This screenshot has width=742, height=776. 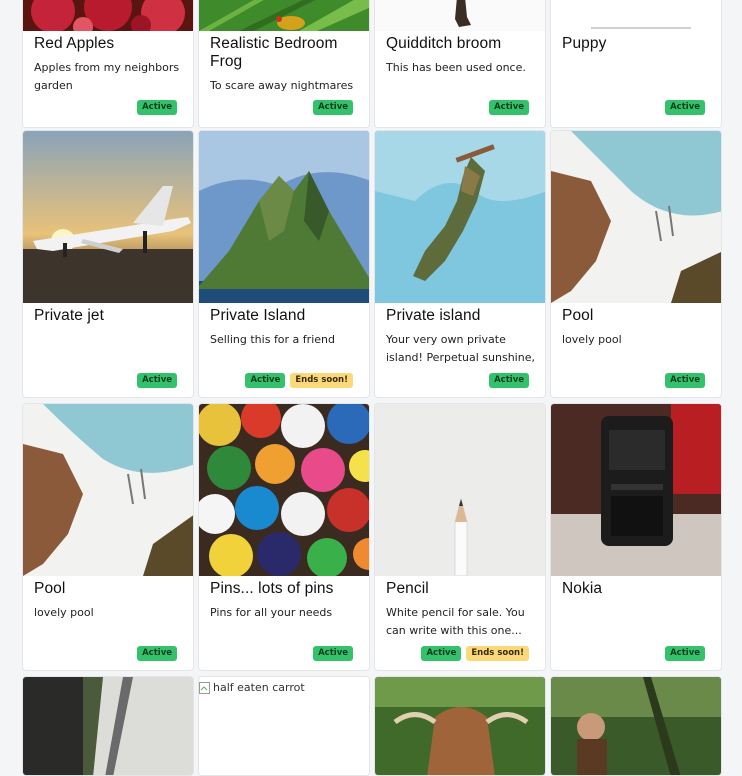 What do you see at coordinates (74, 43) in the screenshot?
I see `listing-title: Red Apples` at bounding box center [74, 43].